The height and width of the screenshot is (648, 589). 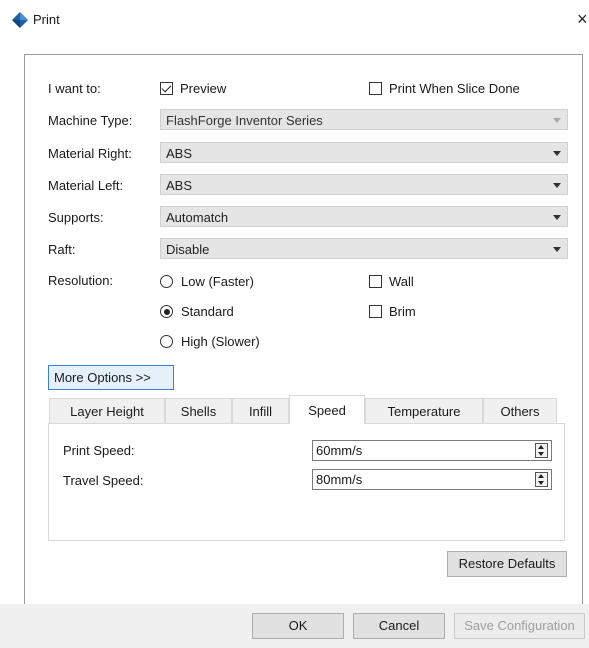 What do you see at coordinates (339, 450) in the screenshot?
I see `print-speed-value: 60mm/s` at bounding box center [339, 450].